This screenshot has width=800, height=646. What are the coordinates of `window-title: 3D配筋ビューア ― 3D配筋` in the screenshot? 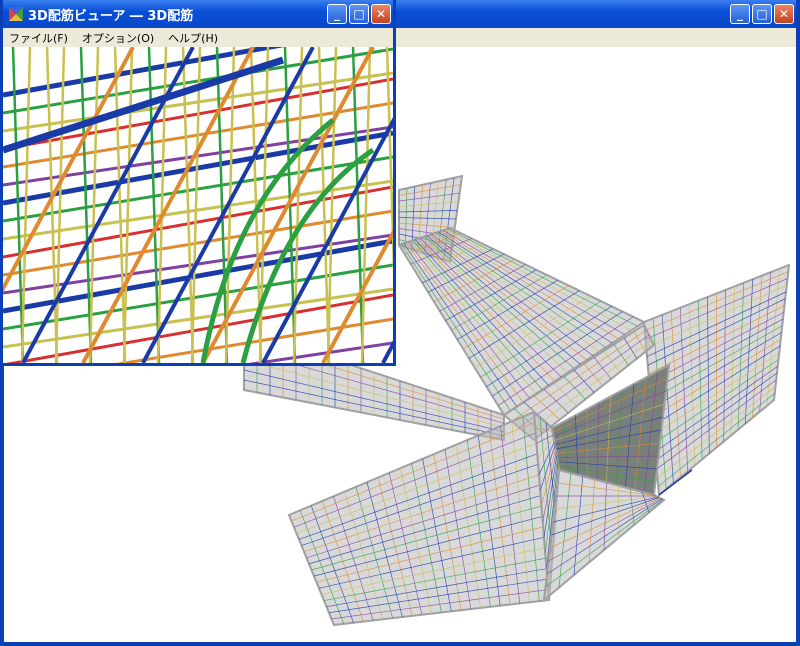 It's located at (111, 16).